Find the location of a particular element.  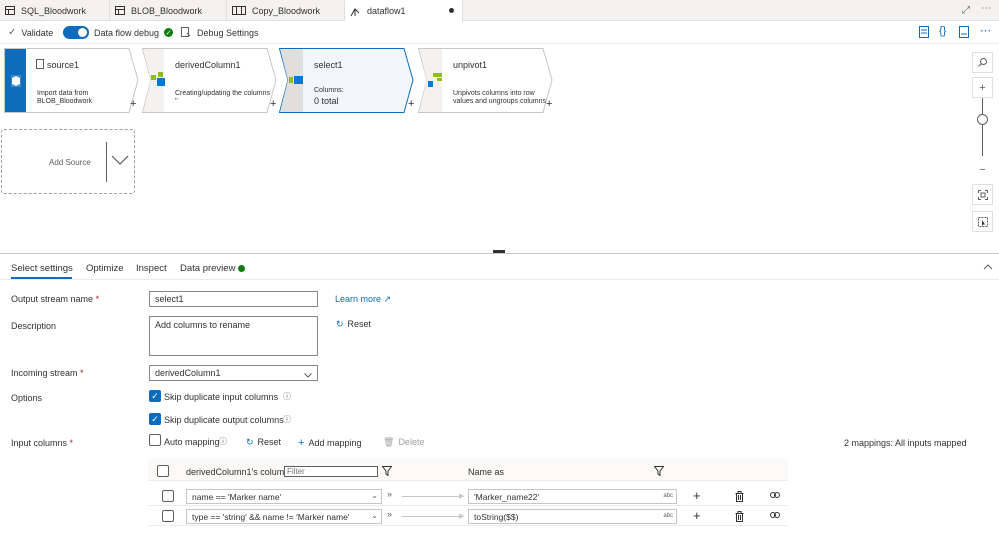

tab-data-preview: Data preview is located at coordinates (207, 268).